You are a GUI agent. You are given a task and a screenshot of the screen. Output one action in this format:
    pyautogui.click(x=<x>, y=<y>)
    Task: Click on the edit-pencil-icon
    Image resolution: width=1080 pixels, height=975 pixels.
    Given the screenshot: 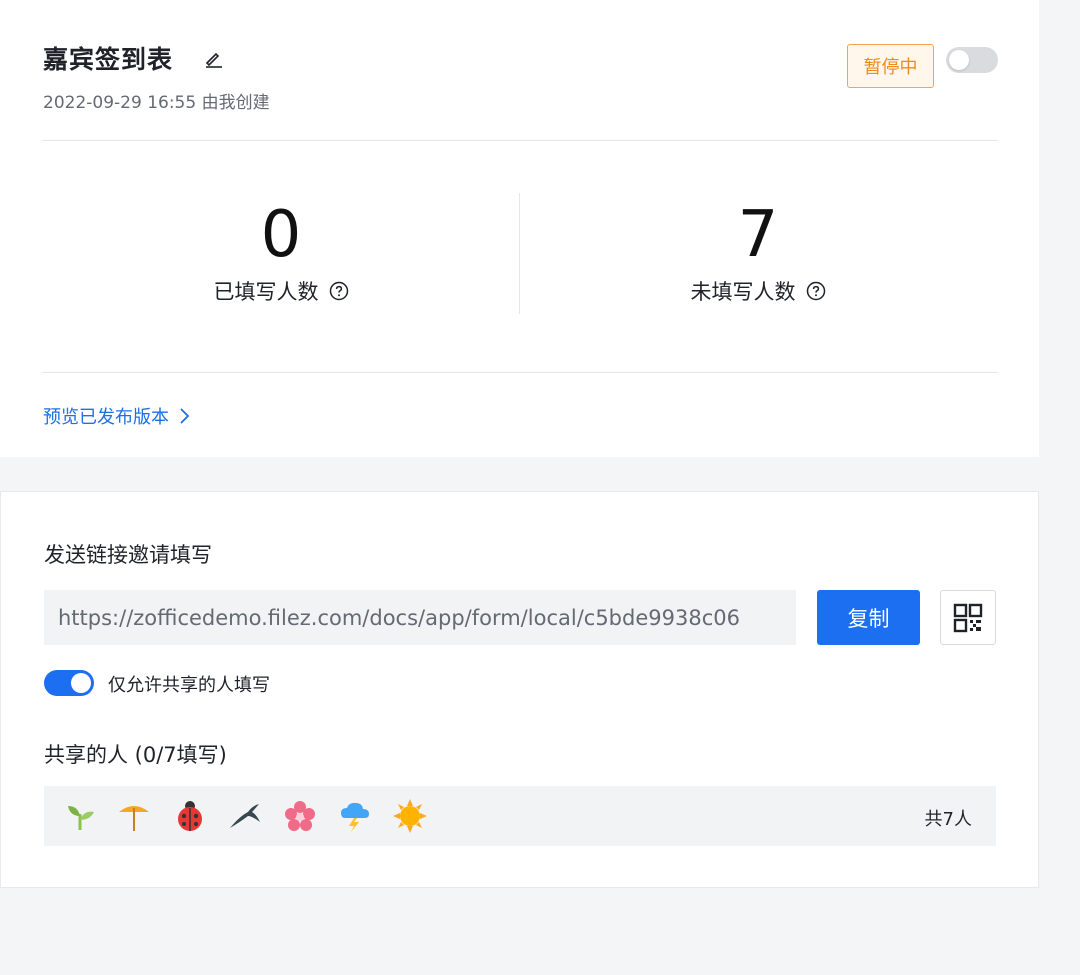 What is the action you would take?
    pyautogui.click(x=214, y=58)
    